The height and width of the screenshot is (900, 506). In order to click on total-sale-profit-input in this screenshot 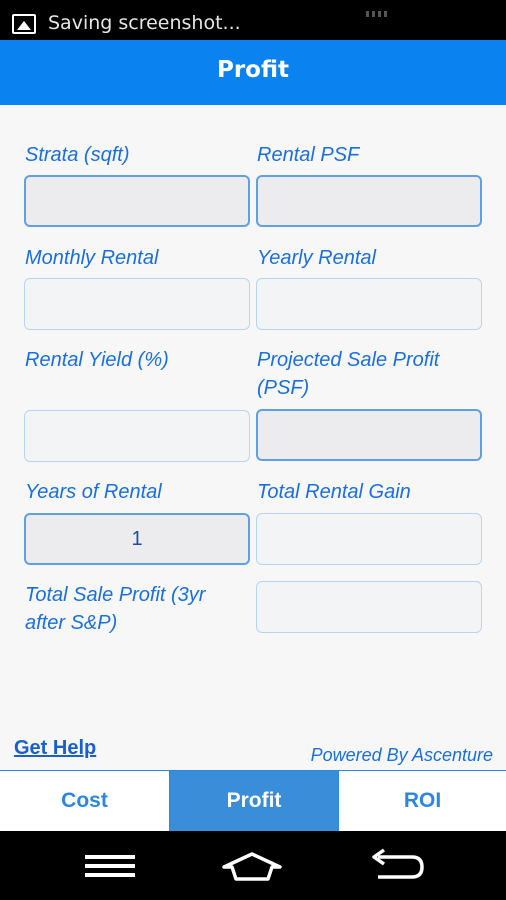, I will do `click(369, 607)`.